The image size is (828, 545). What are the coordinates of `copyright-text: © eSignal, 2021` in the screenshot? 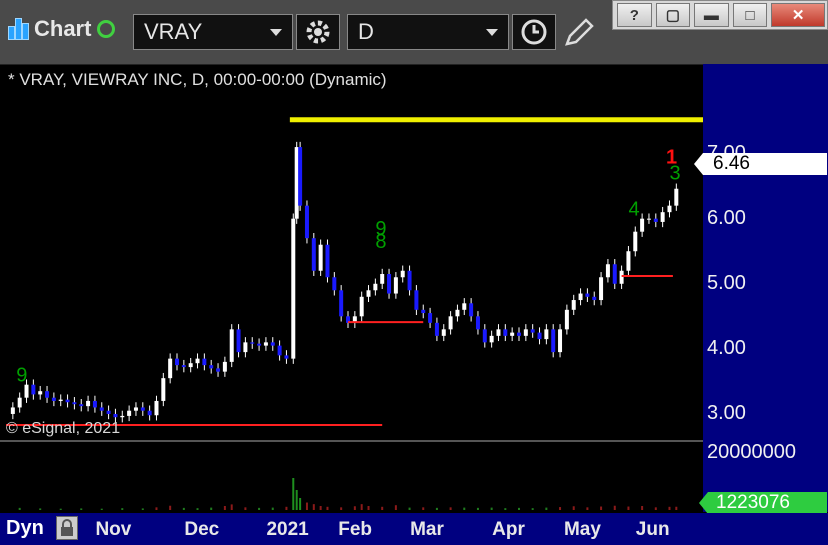 It's located at (63, 428).